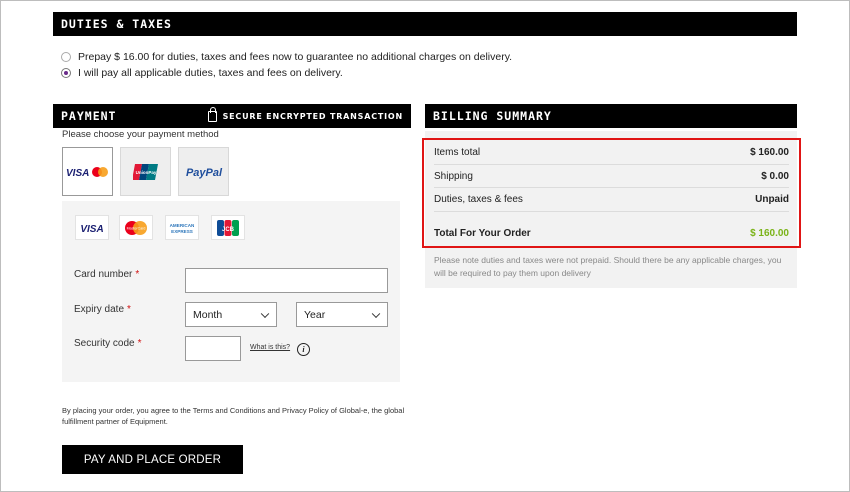 The width and height of the screenshot is (850, 492). I want to click on visa-mastercard-icon: VISA, so click(87, 172).